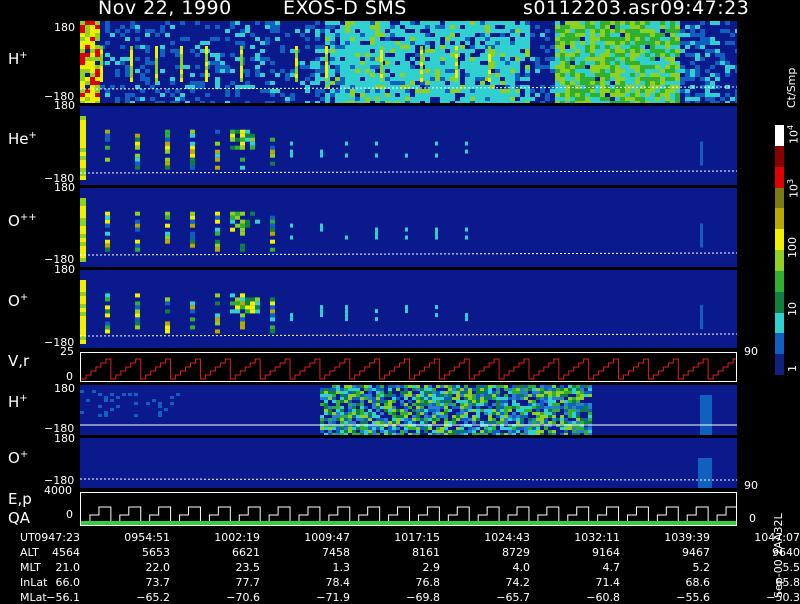  I want to click on orbit-cell: 74.2, so click(518, 582).